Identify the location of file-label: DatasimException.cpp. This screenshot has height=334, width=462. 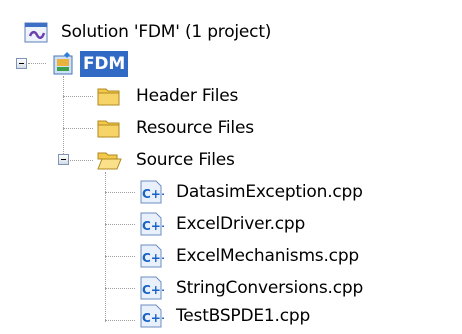
(269, 192).